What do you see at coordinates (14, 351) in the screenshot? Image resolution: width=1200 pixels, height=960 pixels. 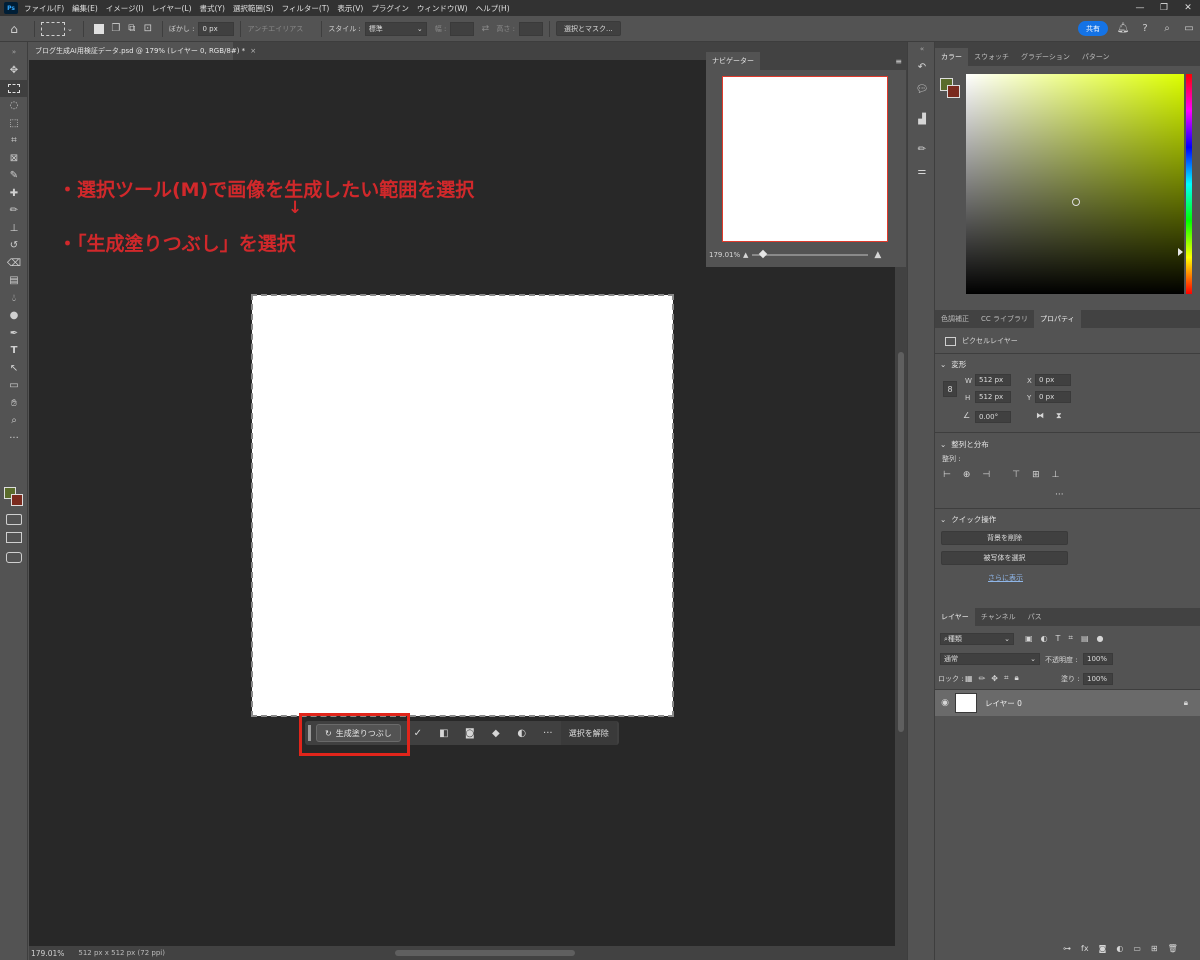 I see `type-tool-icon: T` at bounding box center [14, 351].